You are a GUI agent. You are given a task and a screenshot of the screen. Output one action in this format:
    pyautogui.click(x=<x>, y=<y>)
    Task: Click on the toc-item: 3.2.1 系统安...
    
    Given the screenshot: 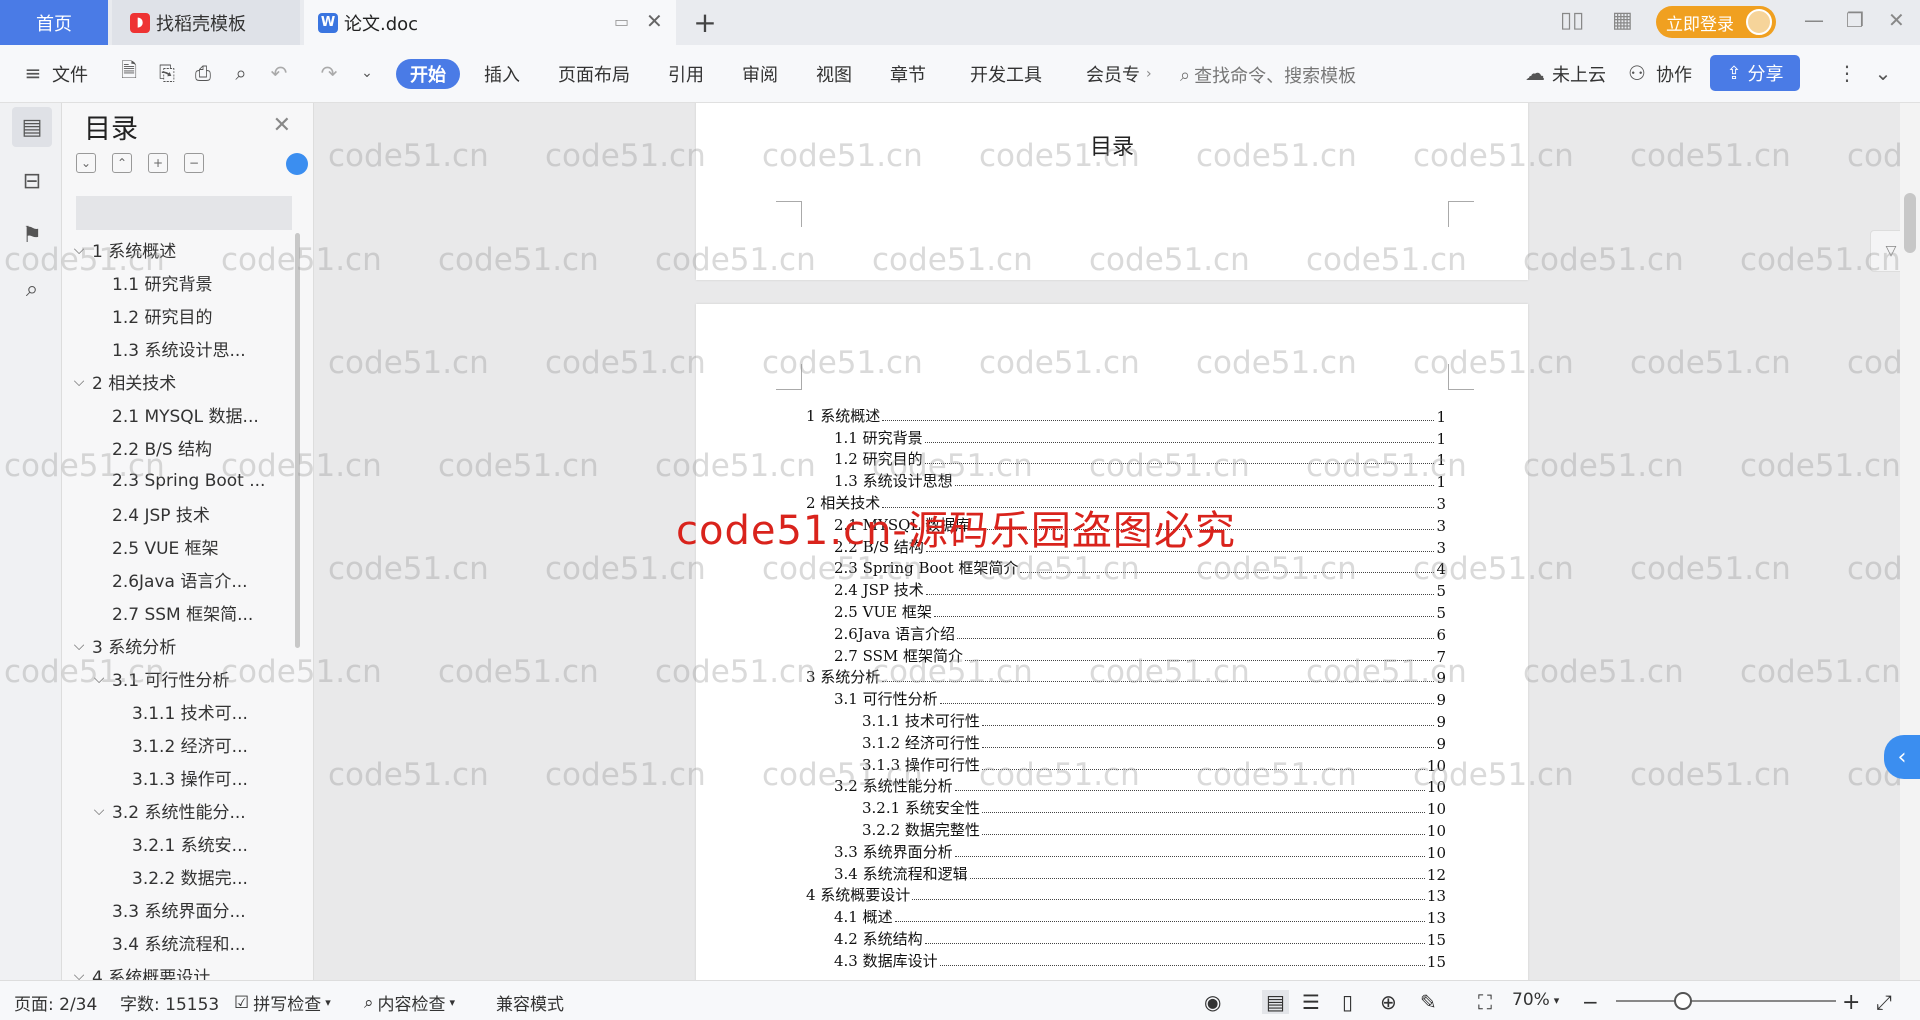 What is the action you would take?
    pyautogui.click(x=182, y=843)
    